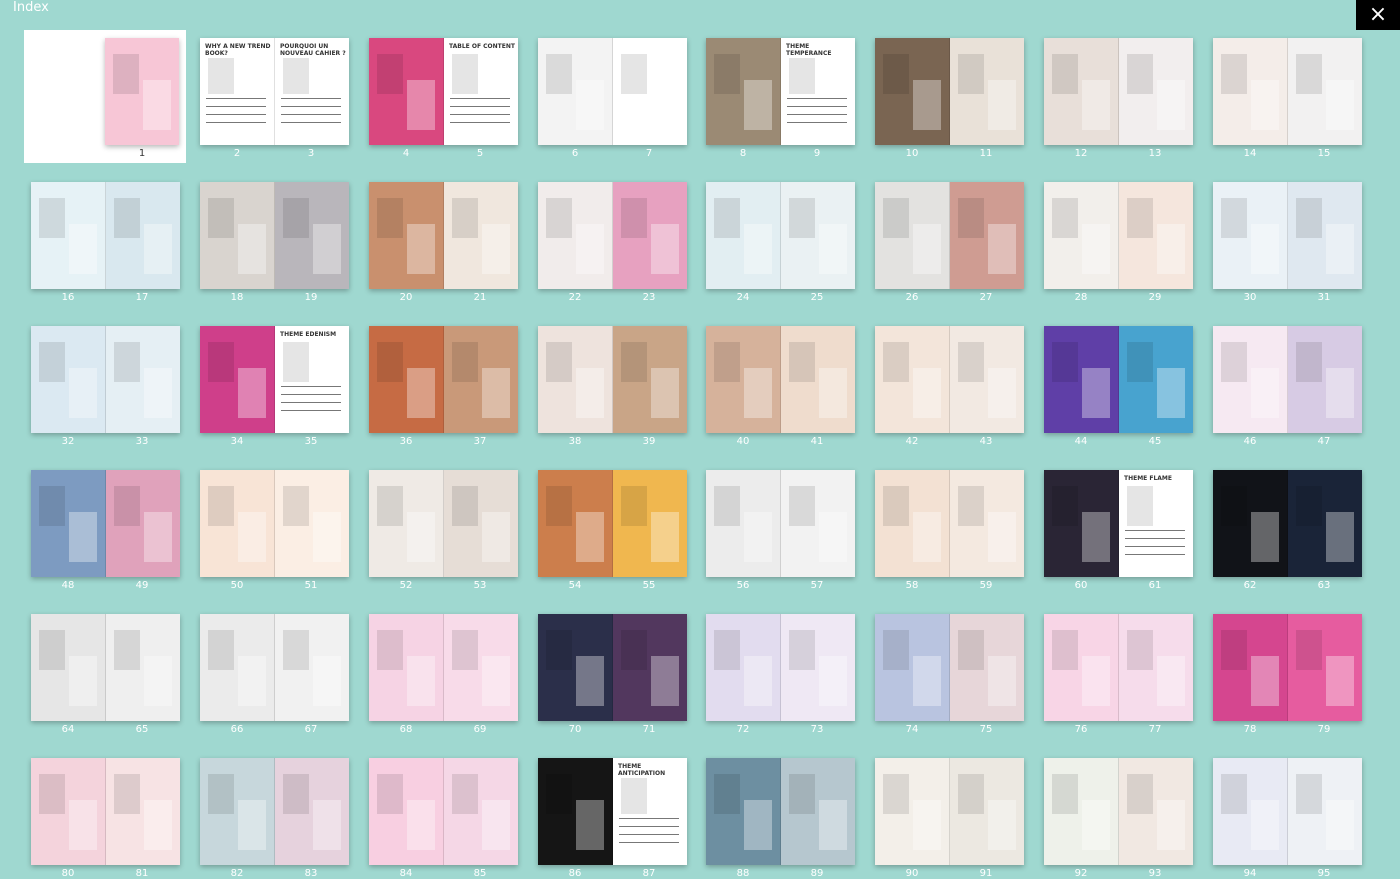 This screenshot has height=879, width=1400. I want to click on spread-thumbnail-4-5: TABLE OF CONTENT, so click(443, 91).